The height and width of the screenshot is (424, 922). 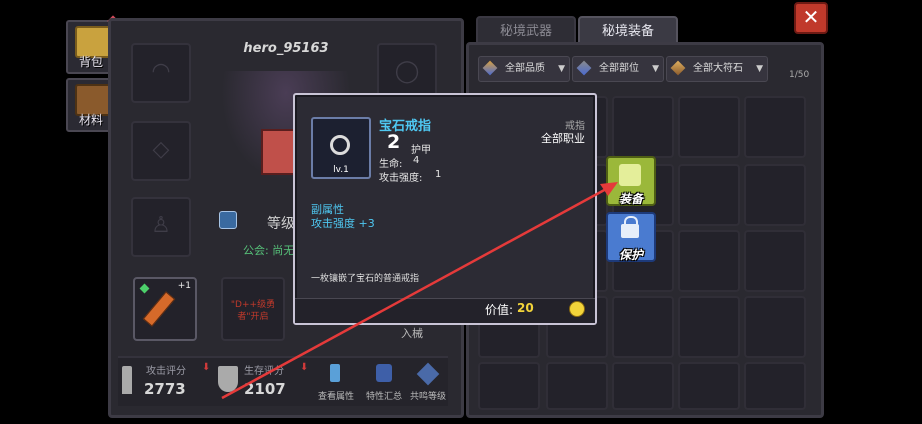 What do you see at coordinates (609, 189) in the screenshot?
I see `arrow-head` at bounding box center [609, 189].